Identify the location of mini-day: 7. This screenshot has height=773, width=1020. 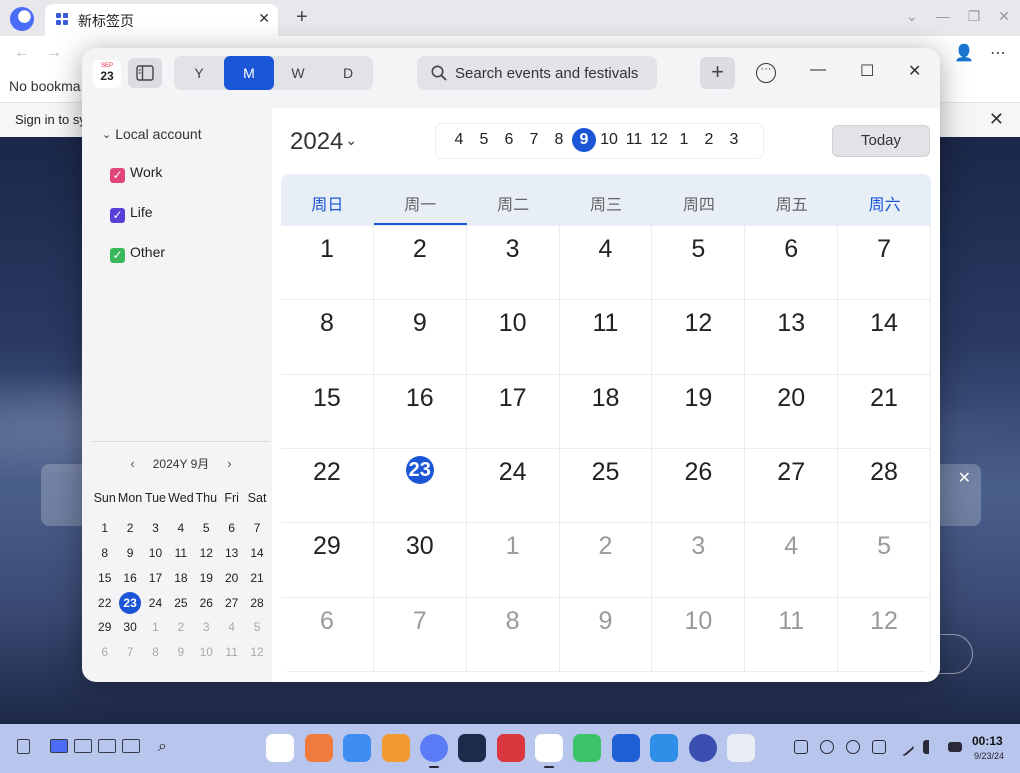
(129, 652).